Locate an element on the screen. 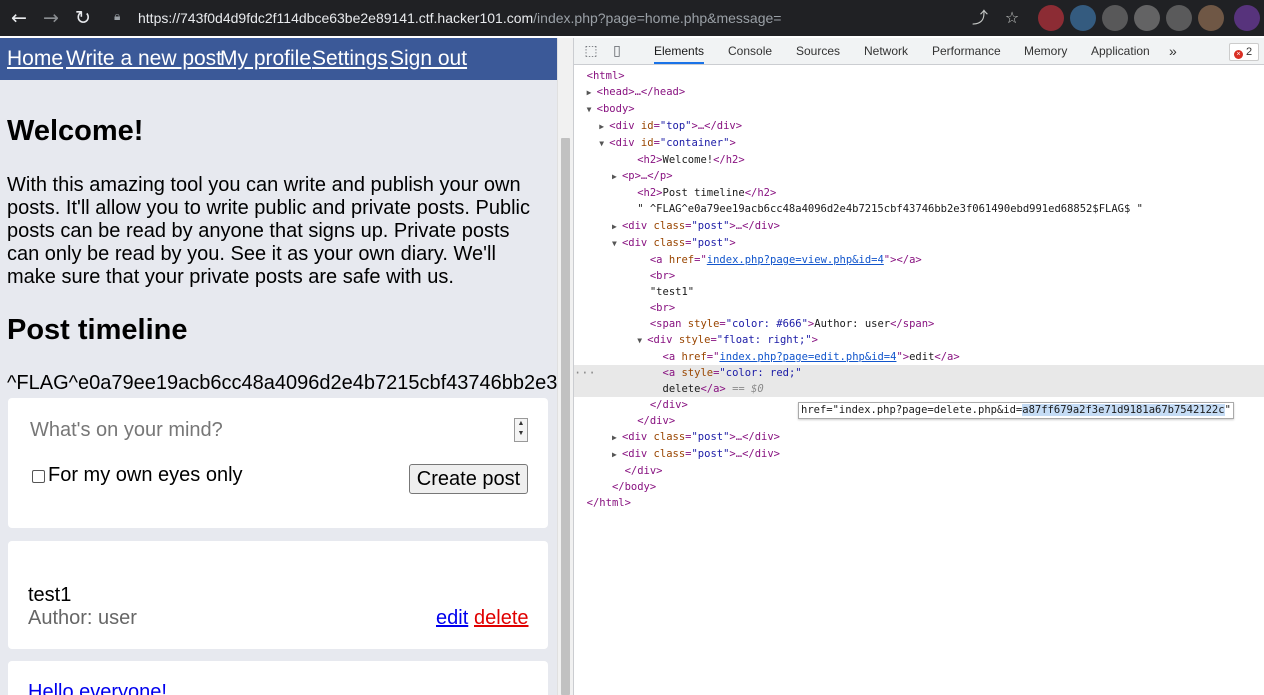 Image resolution: width=1264 pixels, height=695 pixels. dom-node: </body> is located at coordinates (919, 487).